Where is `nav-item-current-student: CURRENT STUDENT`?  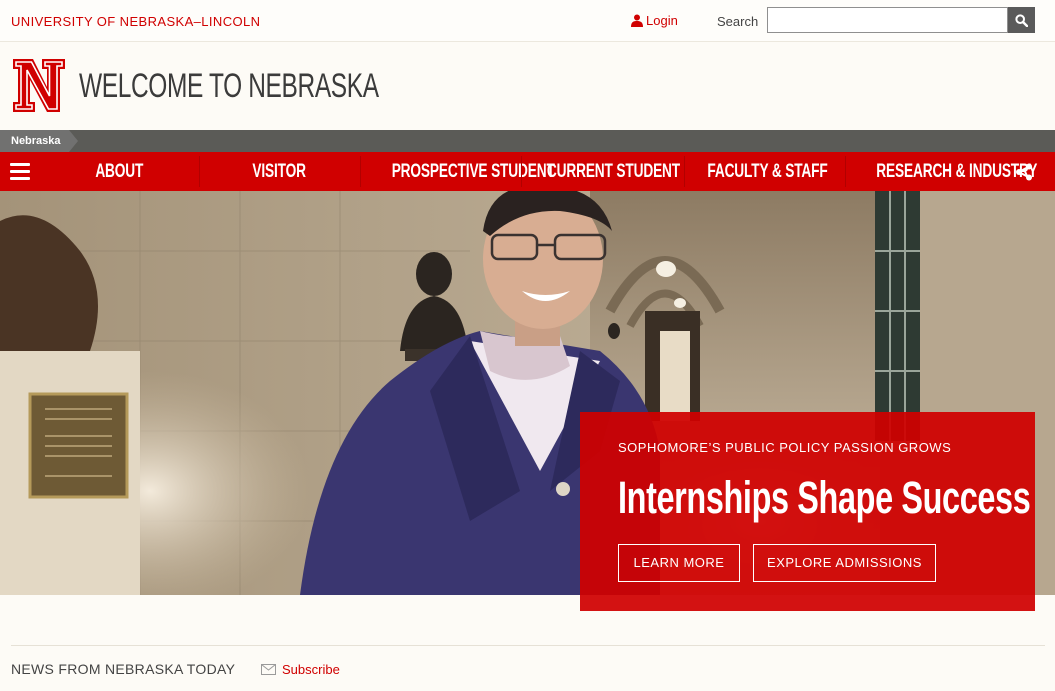 nav-item-current-student: CURRENT STUDENT is located at coordinates (602, 171).